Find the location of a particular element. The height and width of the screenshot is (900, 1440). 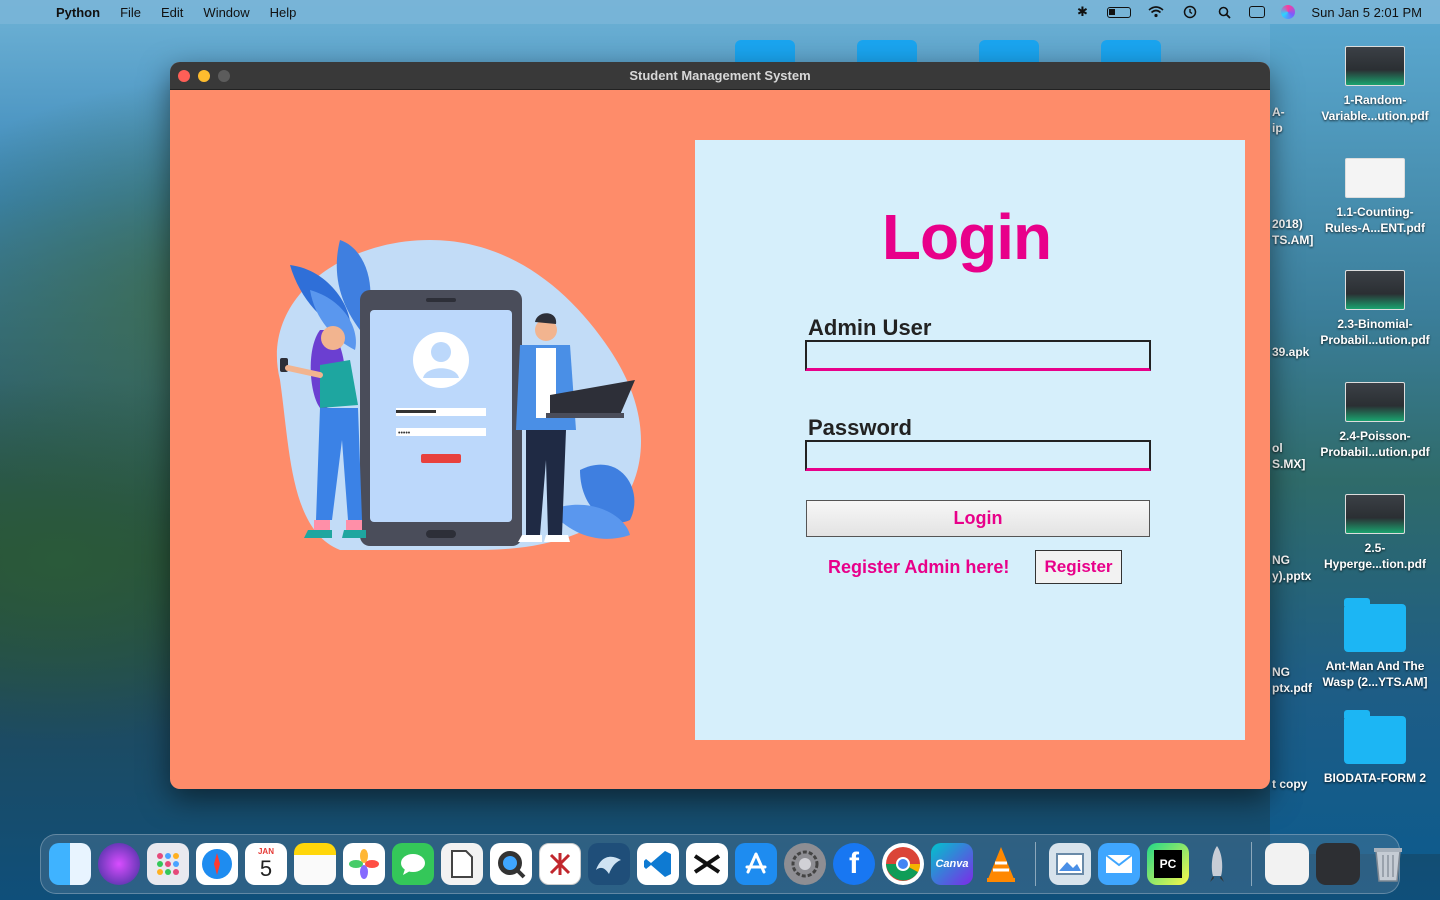

finder-icon is located at coordinates (70, 864).